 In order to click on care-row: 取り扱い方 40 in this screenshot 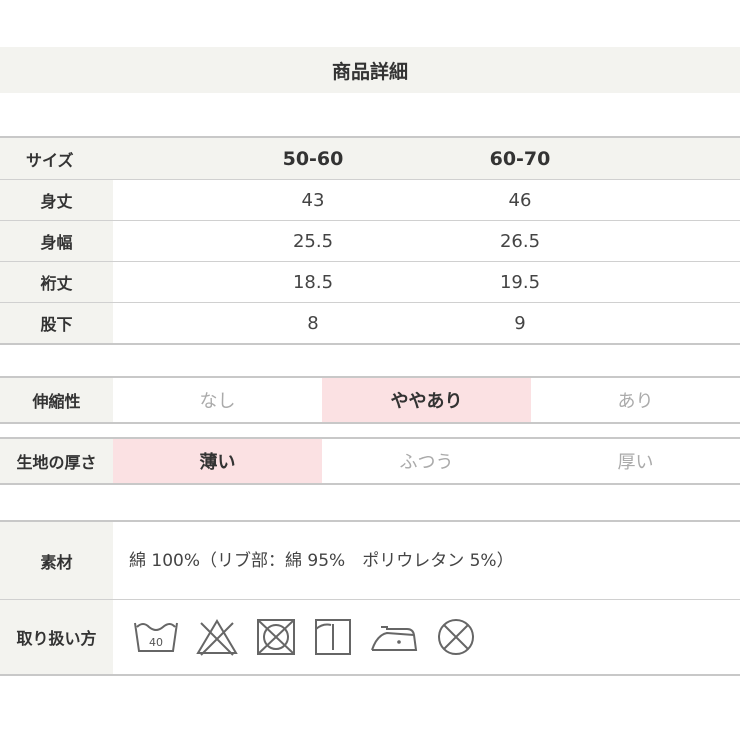, I will do `click(370, 636)`.